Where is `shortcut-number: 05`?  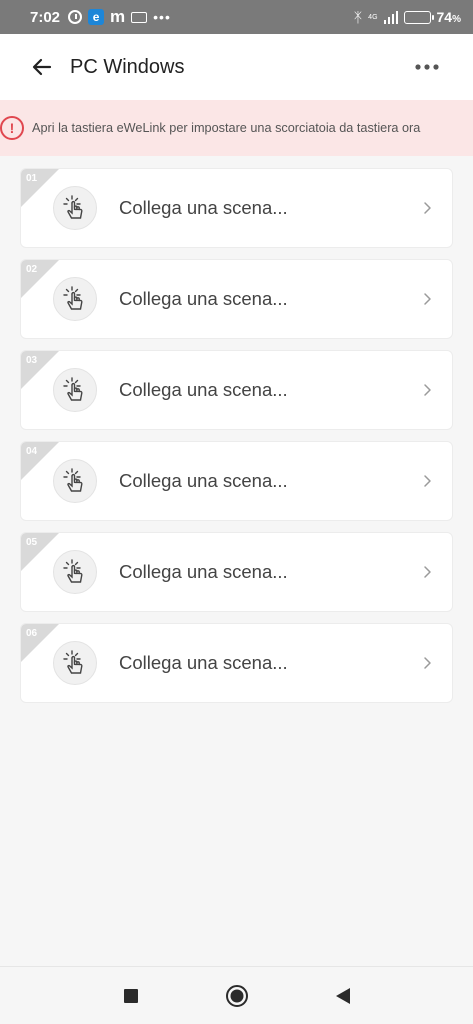
shortcut-number: 05 is located at coordinates (32, 542).